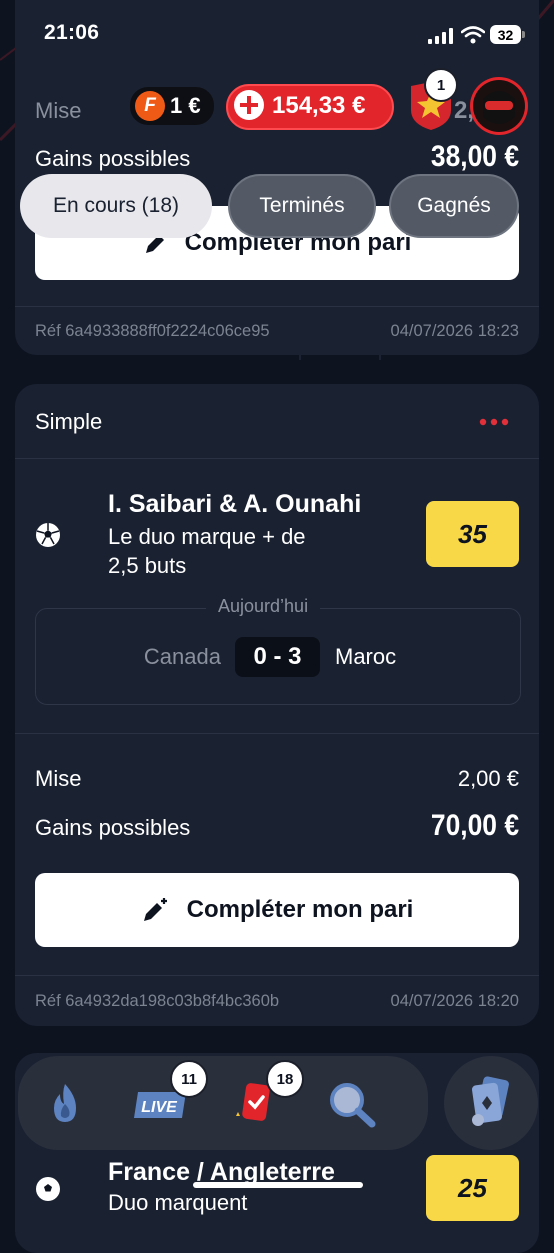 Image resolution: width=554 pixels, height=1253 pixels. Describe the element at coordinates (150, 106) in the screenshot. I see `freebet-coin-icon: F` at that location.